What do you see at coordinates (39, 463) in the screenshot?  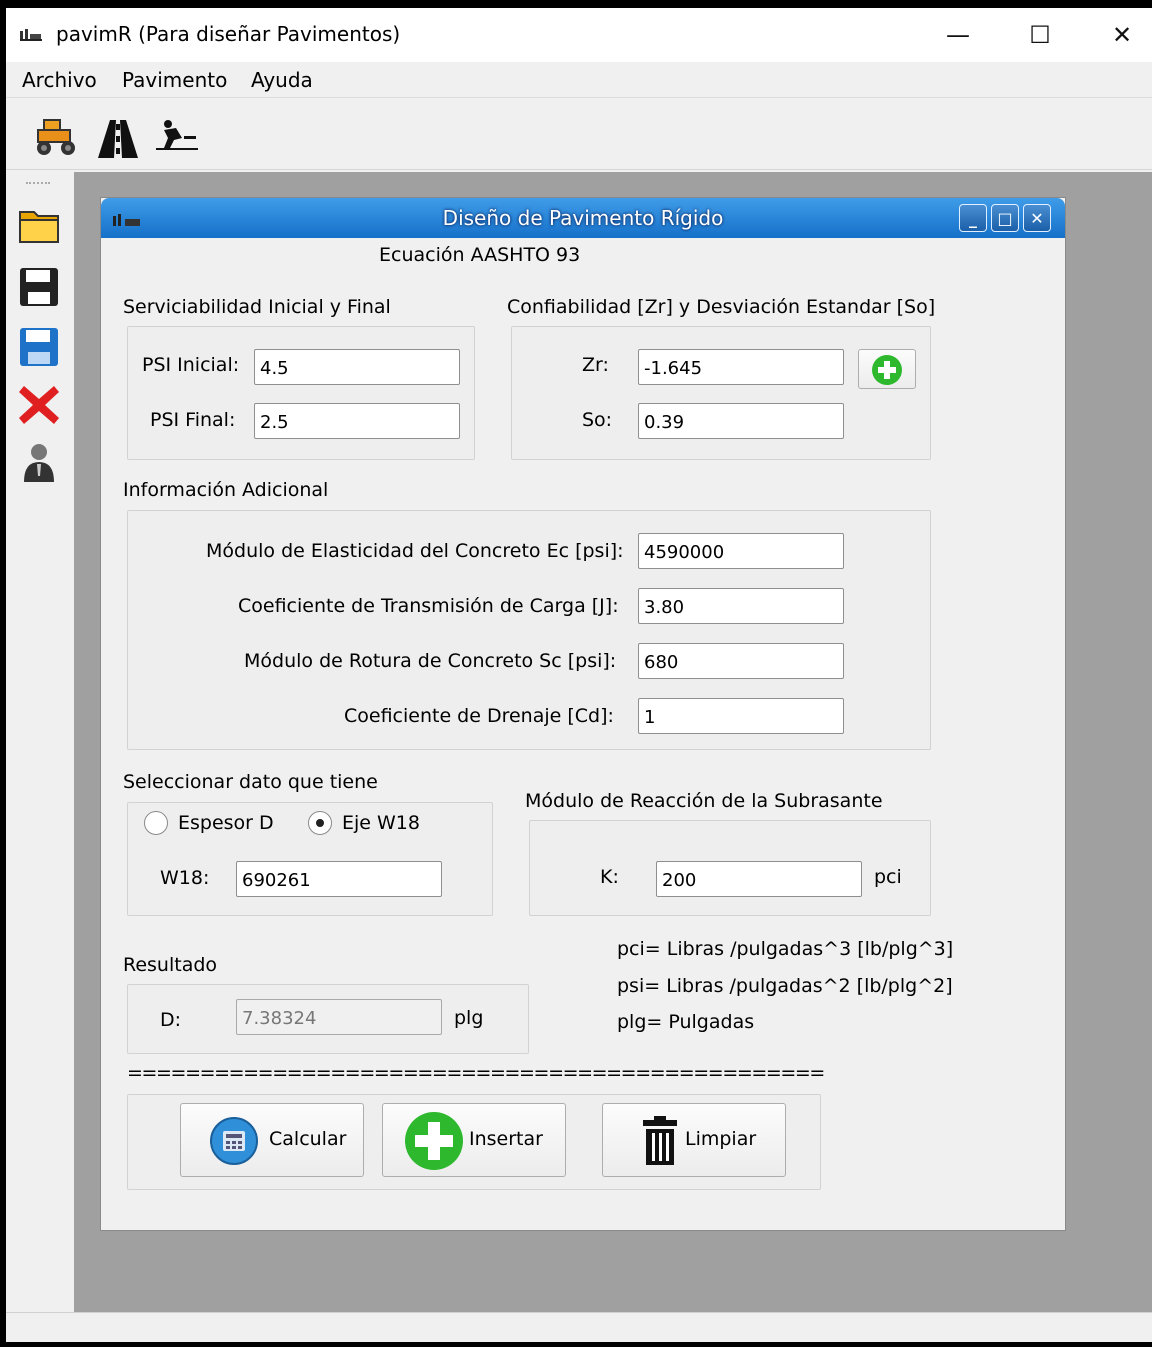 I see `user-icon` at bounding box center [39, 463].